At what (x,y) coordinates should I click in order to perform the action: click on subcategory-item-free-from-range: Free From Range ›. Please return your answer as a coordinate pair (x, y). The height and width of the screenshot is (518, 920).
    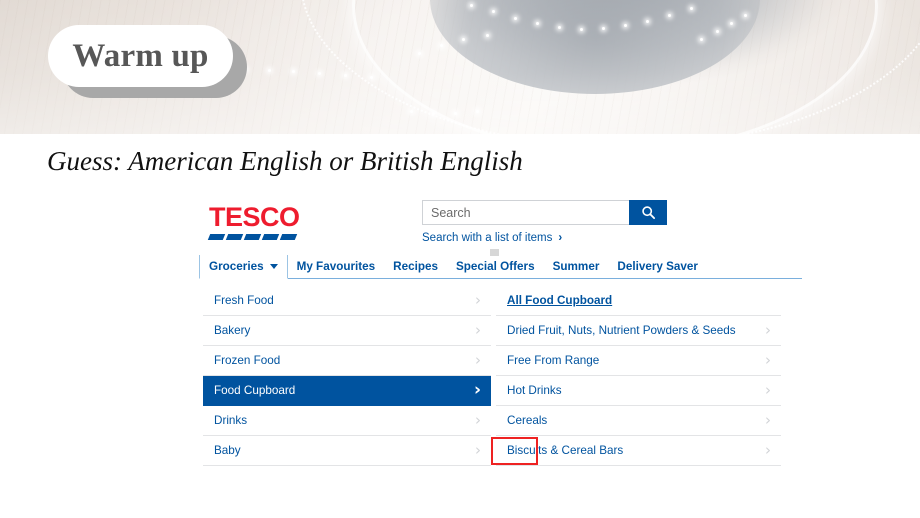
    Looking at the image, I should click on (638, 361).